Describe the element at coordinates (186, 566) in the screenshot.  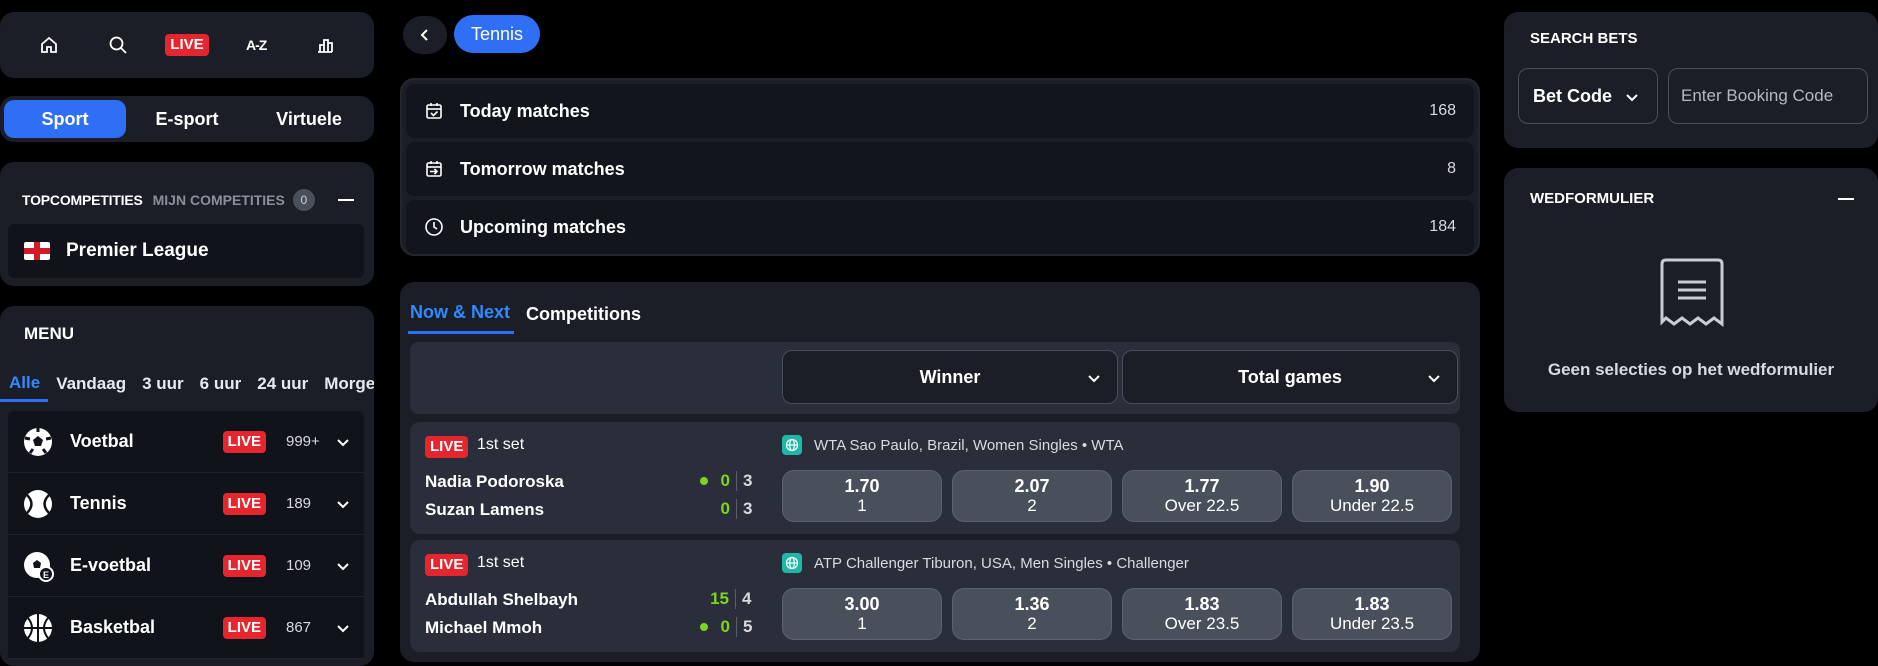
I see `sport-row-evoetbal: E E-voetbal LIVE 109` at that location.